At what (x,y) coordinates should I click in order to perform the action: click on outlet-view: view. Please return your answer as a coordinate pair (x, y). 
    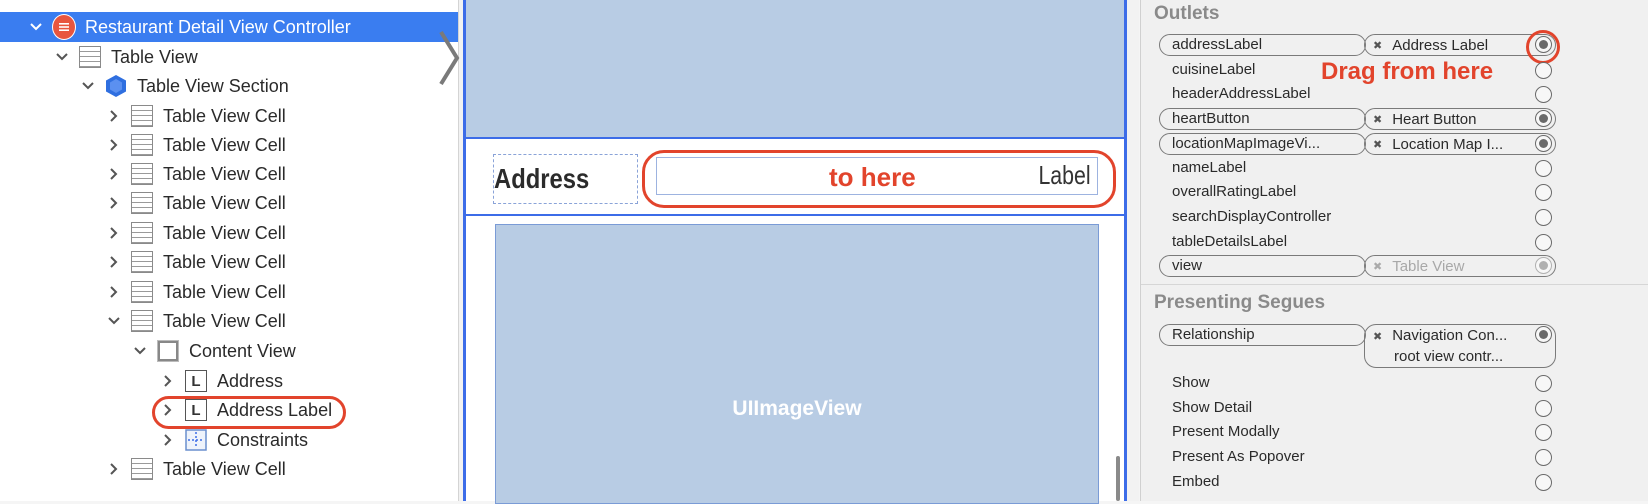
    Looking at the image, I should click on (1187, 265).